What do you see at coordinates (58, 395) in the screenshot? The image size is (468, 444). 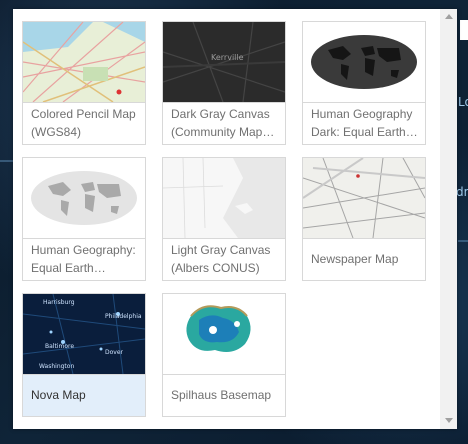 I see `basemap-title: Nova Map` at bounding box center [58, 395].